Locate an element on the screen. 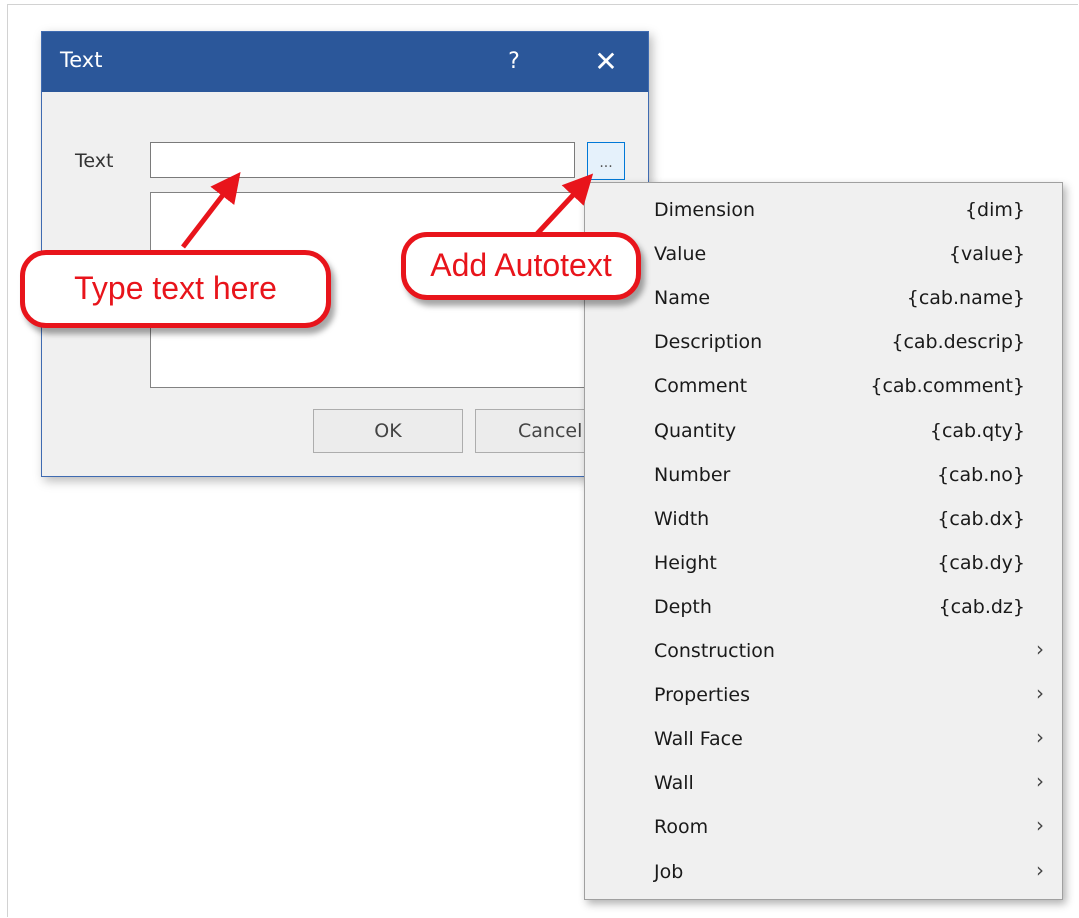 This screenshot has width=1079, height=918. menu-item-label: Depth is located at coordinates (683, 606).